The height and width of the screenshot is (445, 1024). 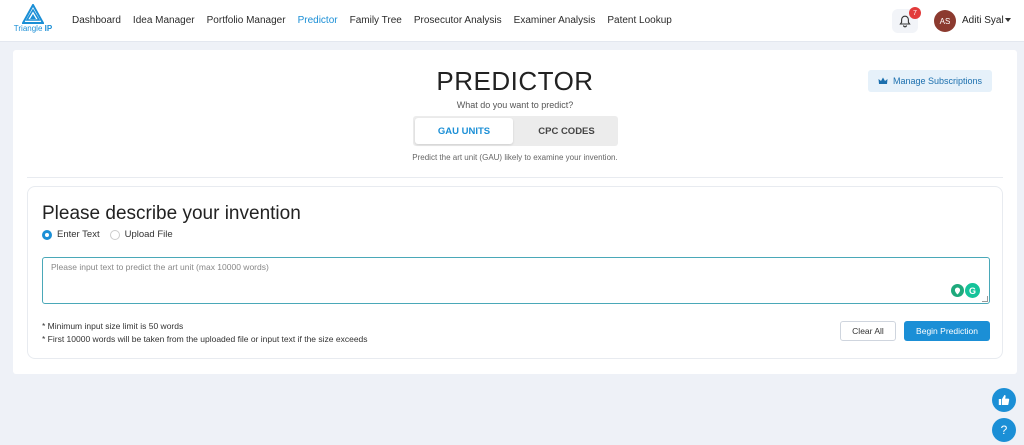 What do you see at coordinates (113, 326) in the screenshot?
I see `note-minimum-size: * Minimum input size limit is 50 words` at bounding box center [113, 326].